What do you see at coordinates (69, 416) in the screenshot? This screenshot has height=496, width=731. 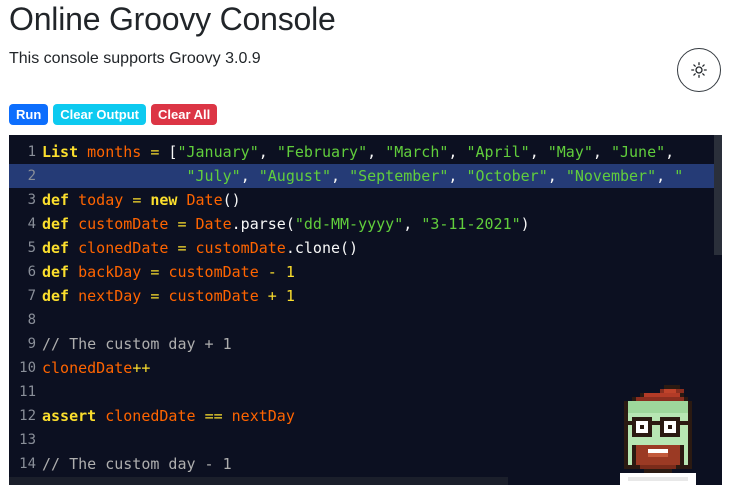 I see `code-token: assert` at bounding box center [69, 416].